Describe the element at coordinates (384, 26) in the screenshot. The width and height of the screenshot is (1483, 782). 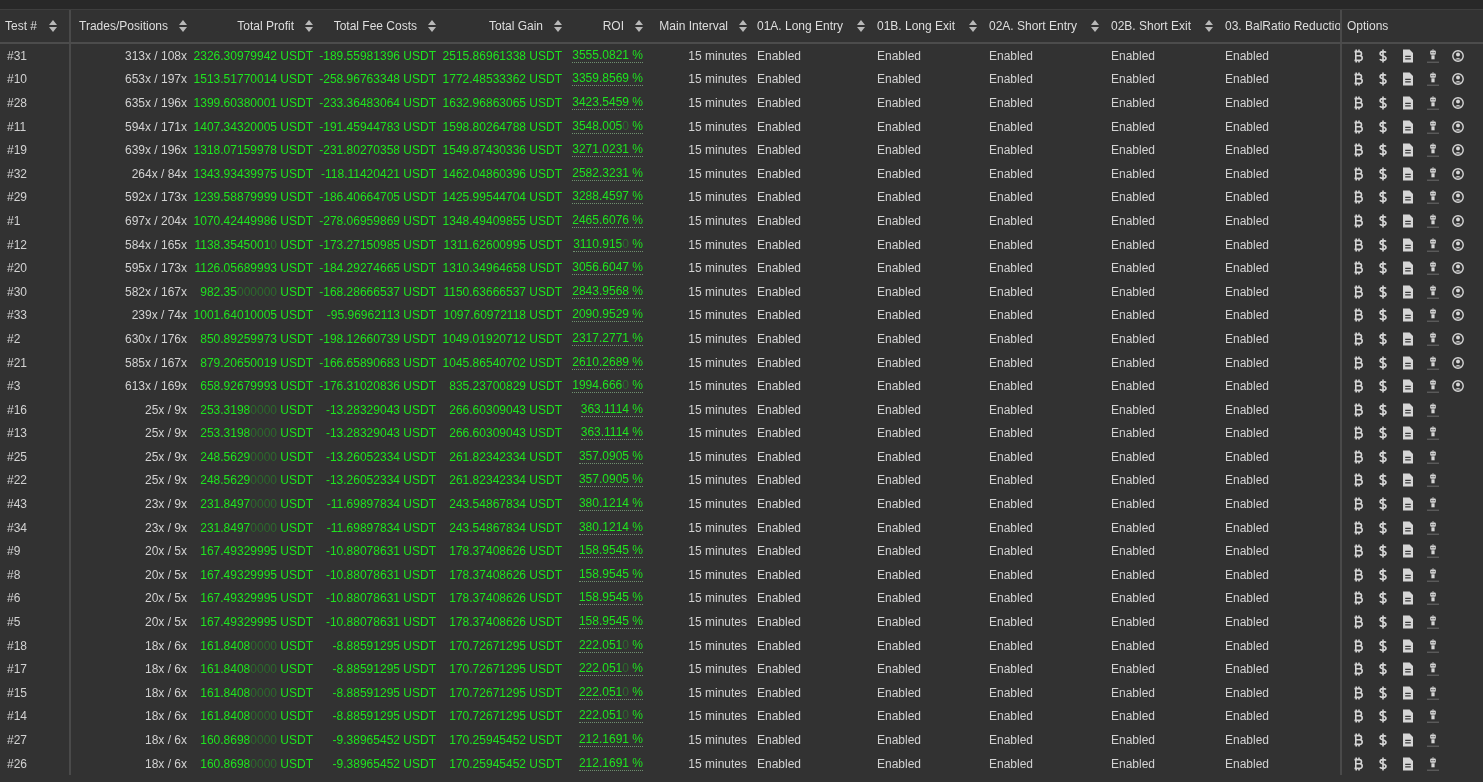
I see `column-header: Total Fee Costs` at that location.